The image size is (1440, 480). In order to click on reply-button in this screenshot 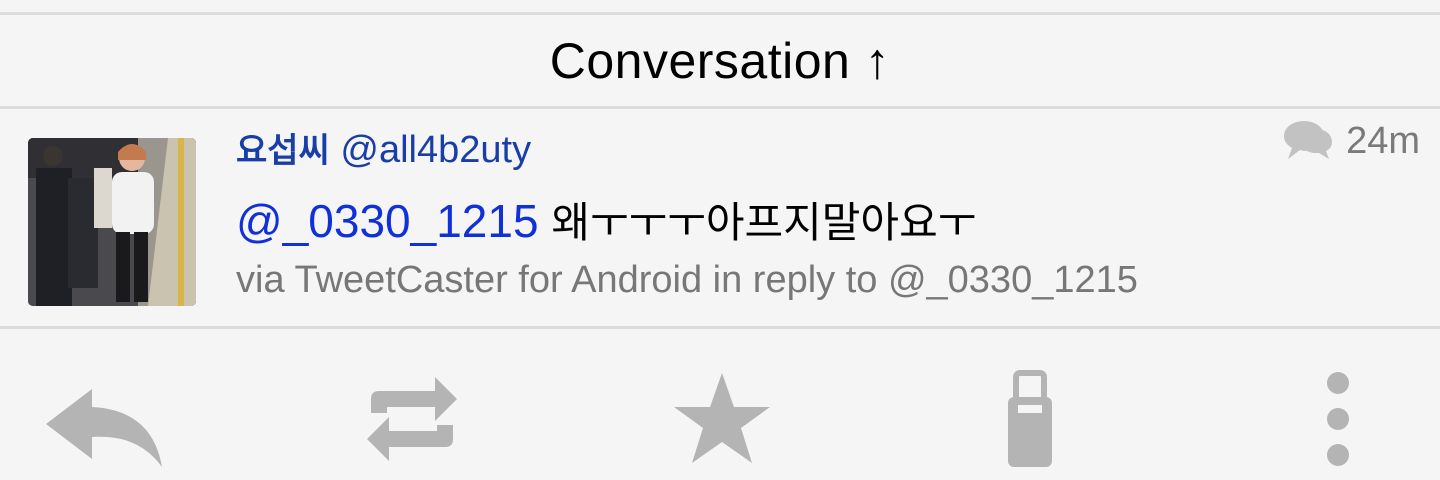, I will do `click(104, 419)`.